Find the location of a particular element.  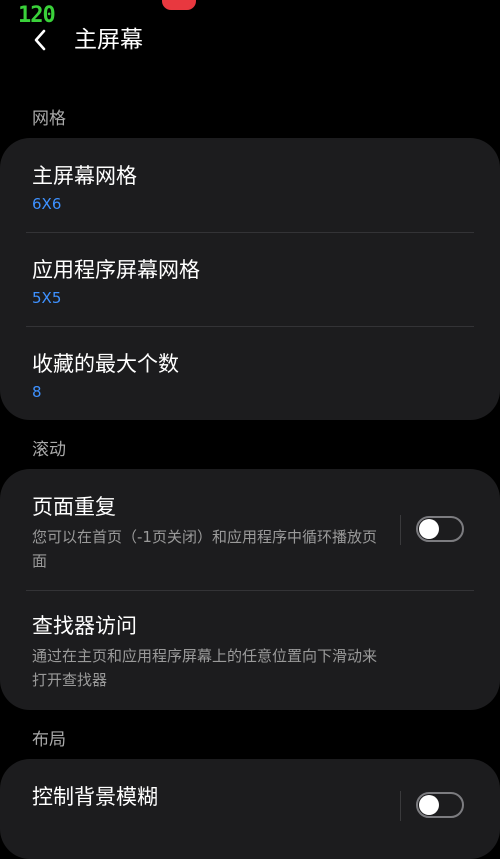

setting-max-favorites: 收藏的最大个数 8 is located at coordinates (250, 373).